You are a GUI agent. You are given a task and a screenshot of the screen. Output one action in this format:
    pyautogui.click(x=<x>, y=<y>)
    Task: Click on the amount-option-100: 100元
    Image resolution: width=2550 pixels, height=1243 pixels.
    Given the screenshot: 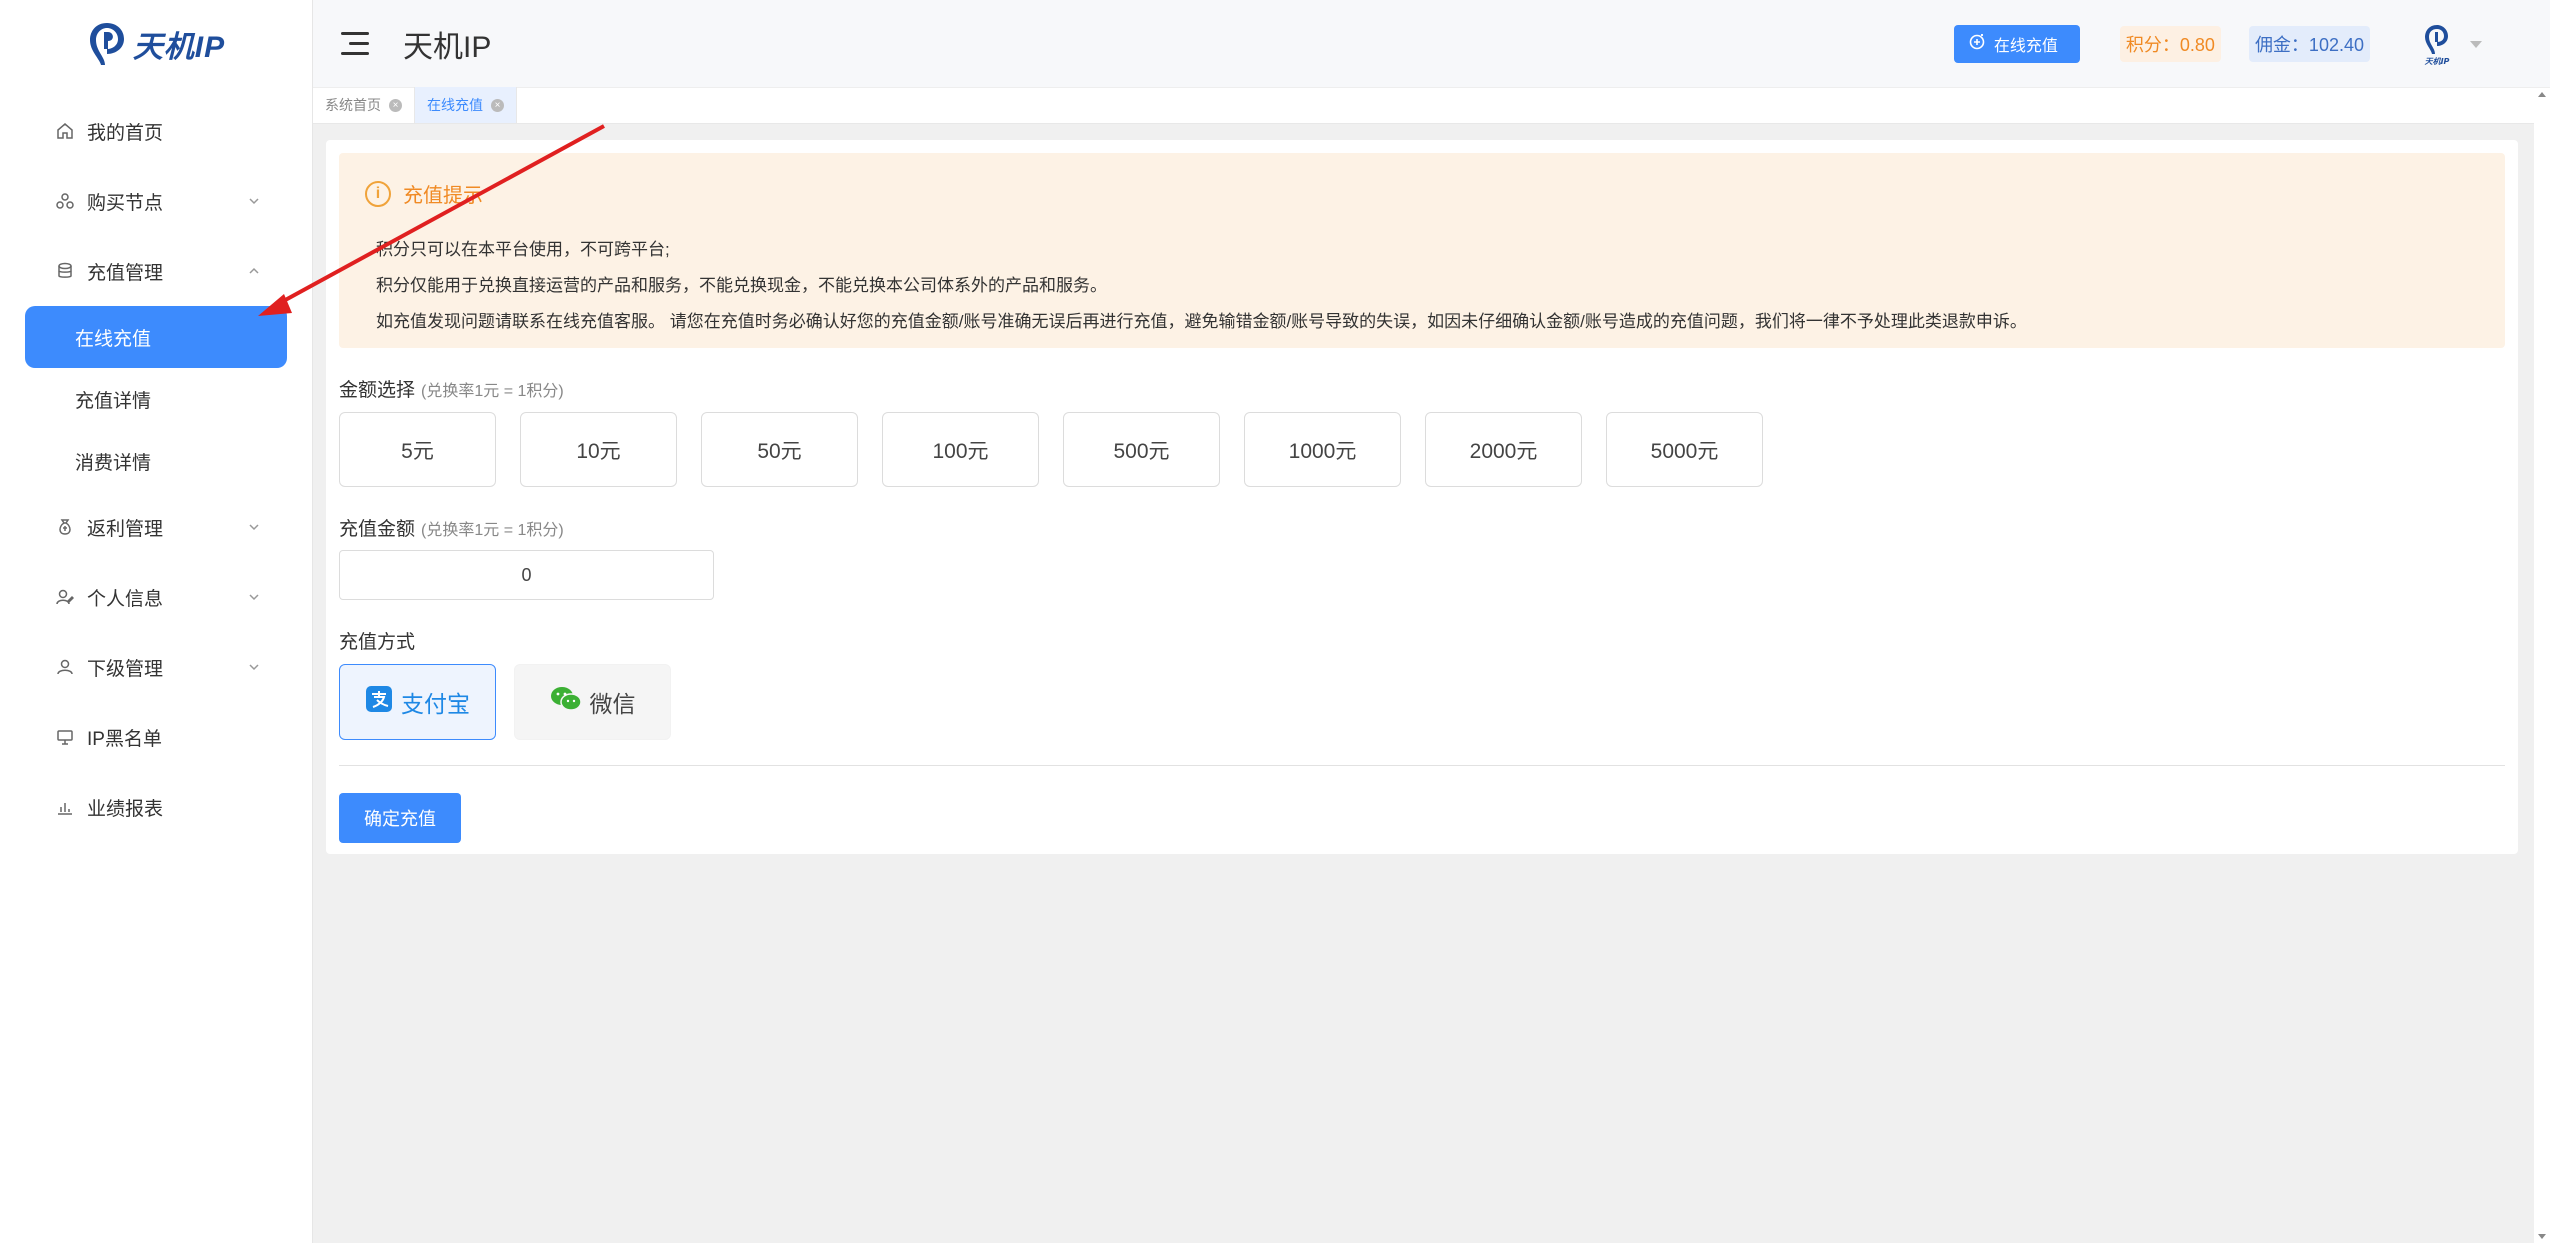 What is the action you would take?
    pyautogui.click(x=960, y=449)
    